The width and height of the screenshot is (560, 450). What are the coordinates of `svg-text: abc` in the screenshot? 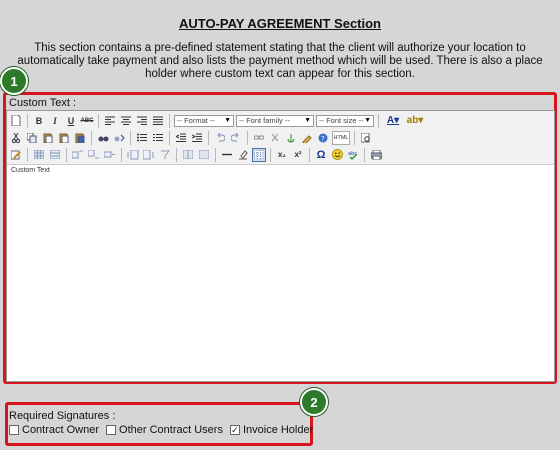 It's located at (352, 154).